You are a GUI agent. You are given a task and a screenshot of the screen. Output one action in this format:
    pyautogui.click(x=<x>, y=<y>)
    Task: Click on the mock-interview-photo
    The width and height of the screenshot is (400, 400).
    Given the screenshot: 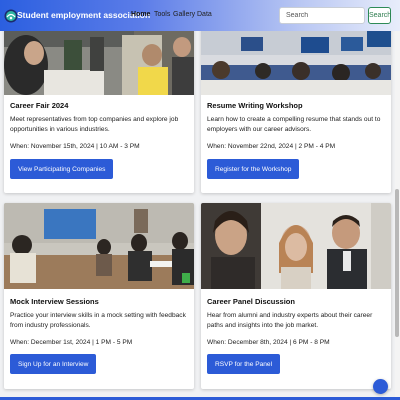 What is the action you would take?
    pyautogui.click(x=99, y=246)
    